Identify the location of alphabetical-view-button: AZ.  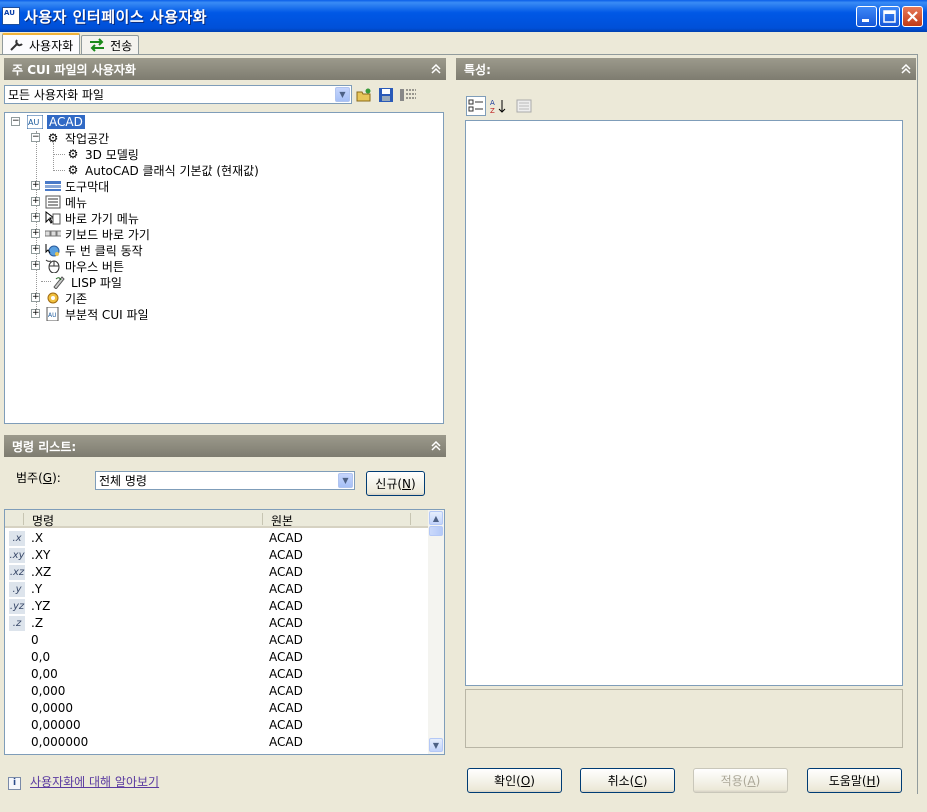
(498, 106).